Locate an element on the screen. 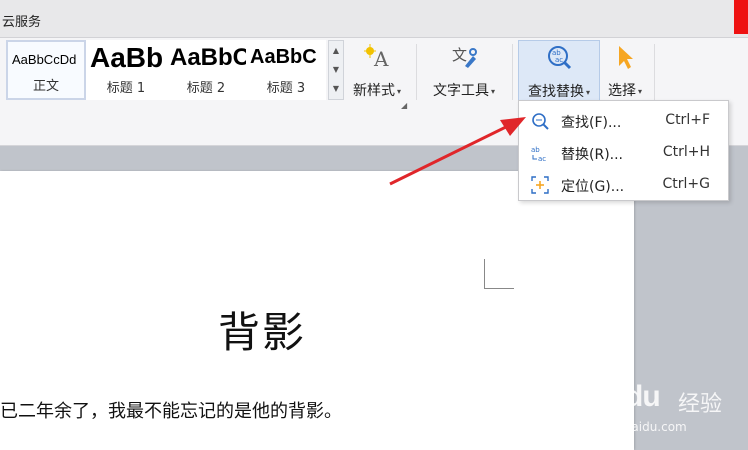 The height and width of the screenshot is (450, 748). watermark-site: 经验 is located at coordinates (700, 404).